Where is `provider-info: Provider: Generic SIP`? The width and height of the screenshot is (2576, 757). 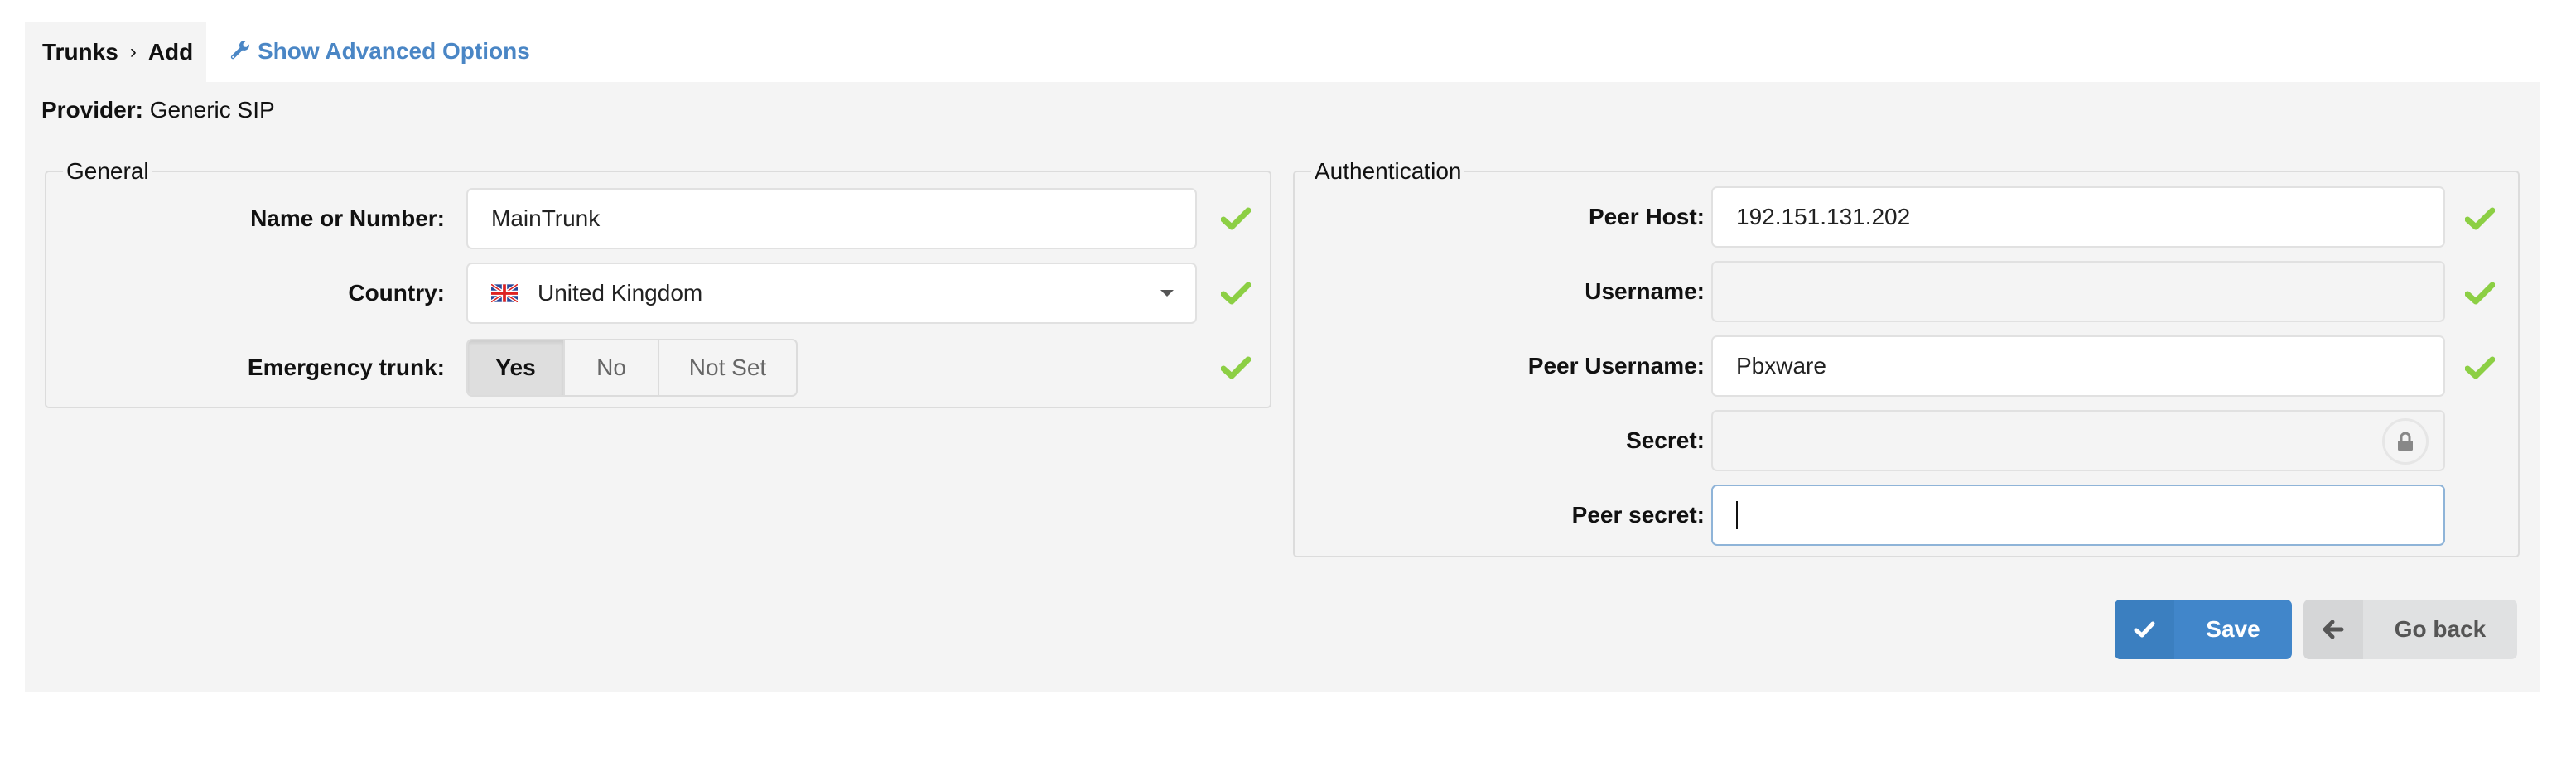
provider-info: Provider: Generic SIP is located at coordinates (158, 110).